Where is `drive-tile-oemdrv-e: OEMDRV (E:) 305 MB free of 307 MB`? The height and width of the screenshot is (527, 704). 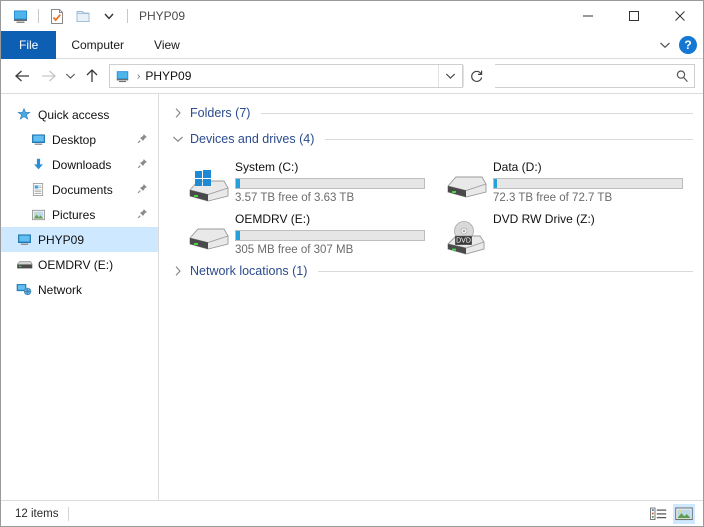
drive-tile-oemdrv-e: OEMDRV (E:) 305 MB free of 307 MB is located at coordinates (310, 232).